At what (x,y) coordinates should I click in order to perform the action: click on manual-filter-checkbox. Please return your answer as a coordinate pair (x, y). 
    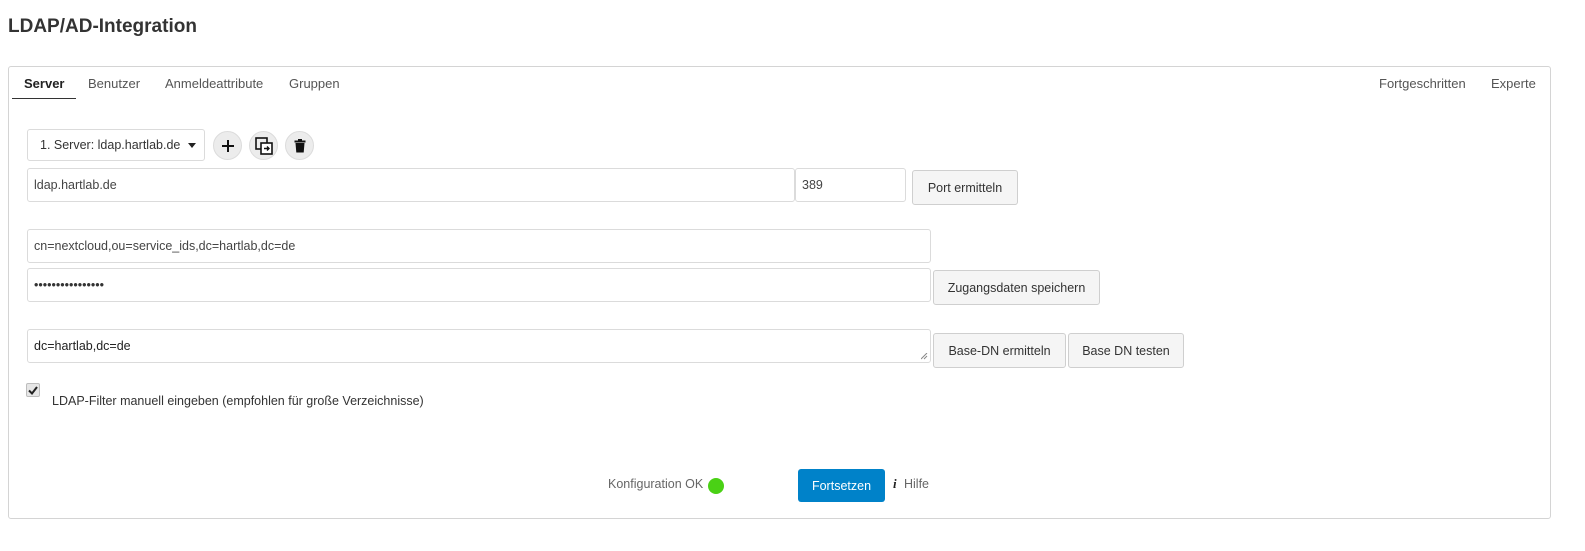
    Looking at the image, I should click on (33, 390).